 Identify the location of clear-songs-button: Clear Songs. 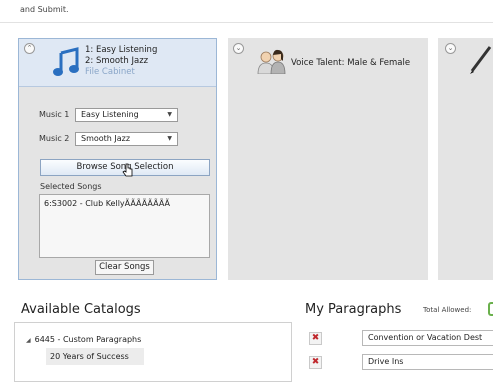
(124, 267).